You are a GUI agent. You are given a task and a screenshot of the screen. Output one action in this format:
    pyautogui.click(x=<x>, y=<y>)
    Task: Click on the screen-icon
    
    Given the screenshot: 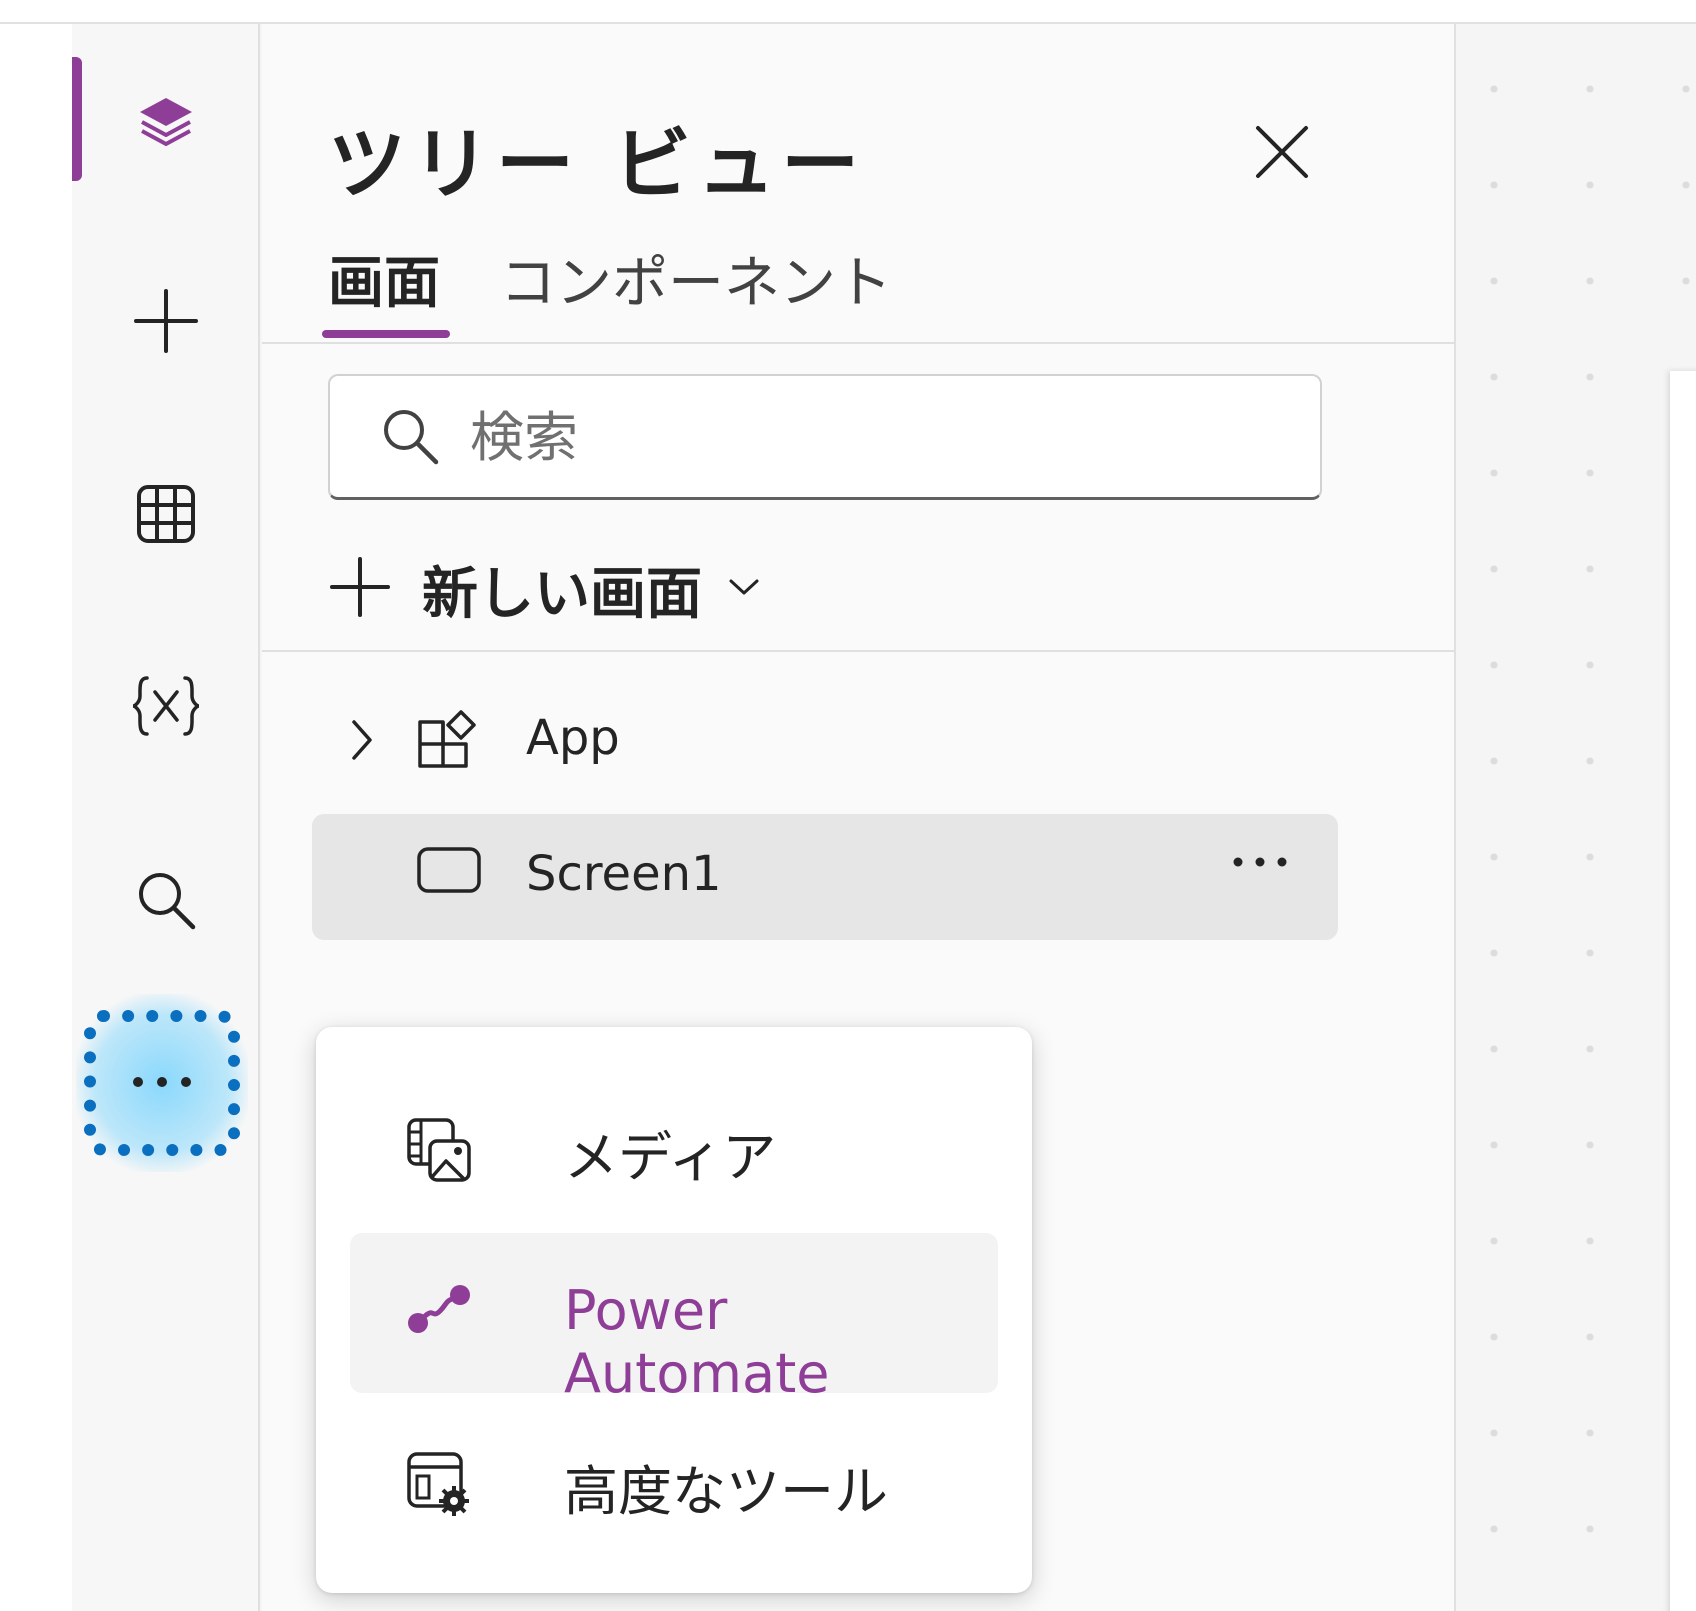 What is the action you would take?
    pyautogui.click(x=449, y=872)
    